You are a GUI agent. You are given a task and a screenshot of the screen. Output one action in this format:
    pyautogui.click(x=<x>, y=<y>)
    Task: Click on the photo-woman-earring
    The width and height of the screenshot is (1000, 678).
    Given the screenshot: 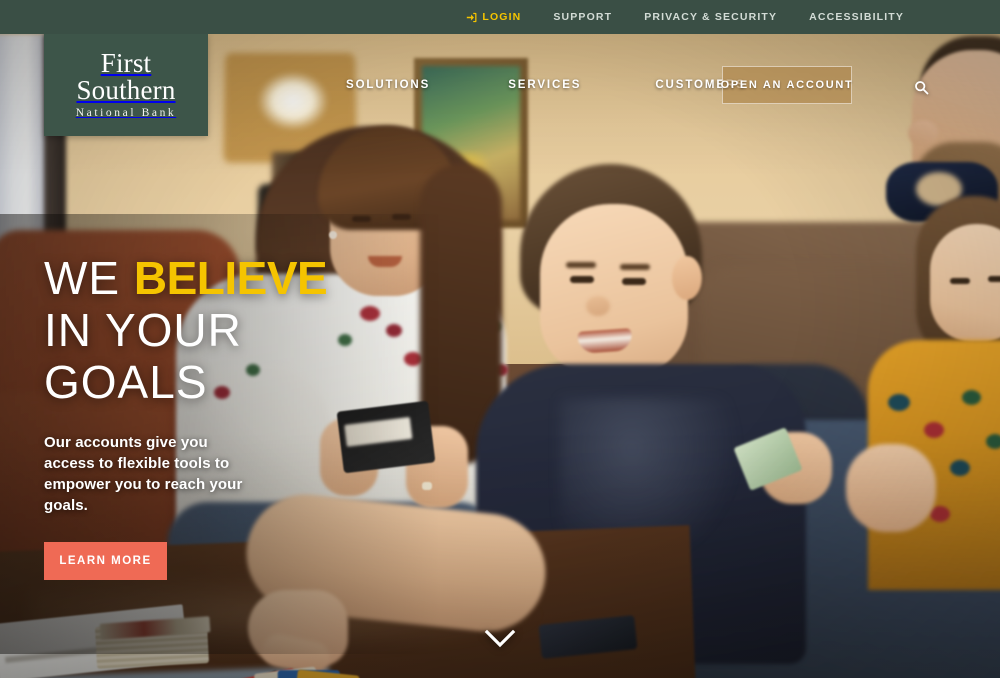 What is the action you would take?
    pyautogui.click(x=333, y=235)
    